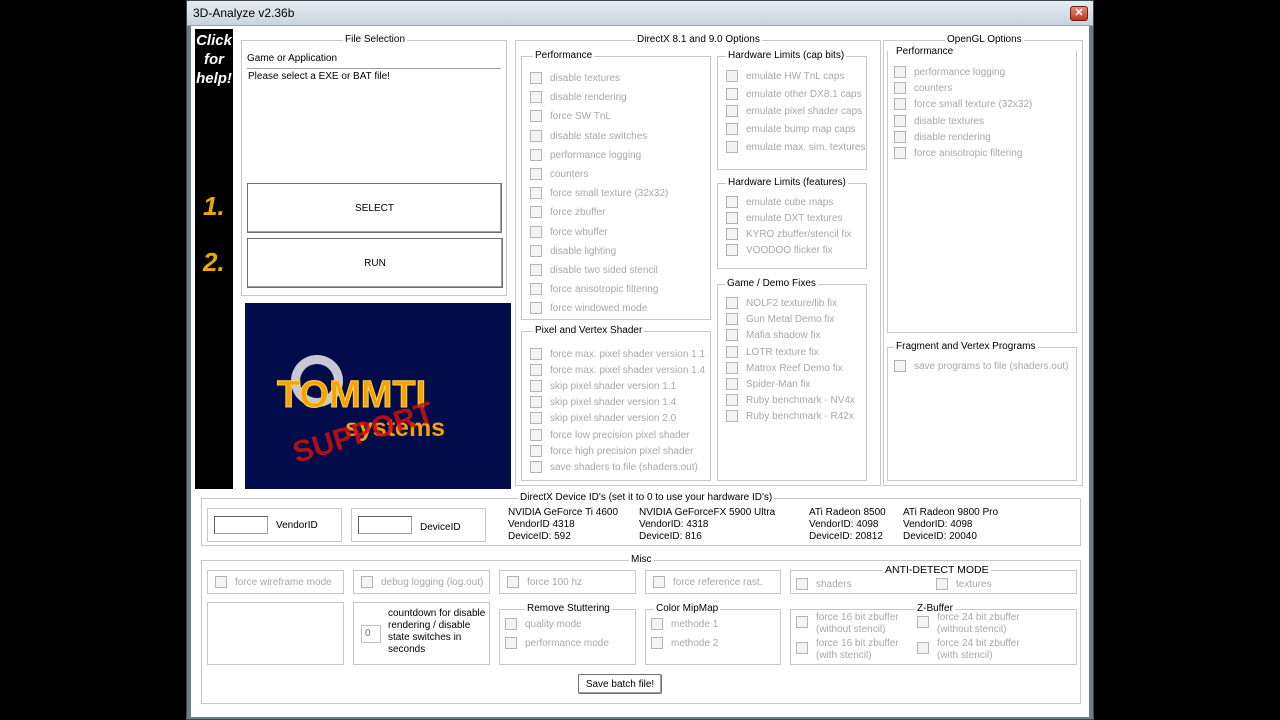 The height and width of the screenshot is (720, 1280). What do you see at coordinates (374, 208) in the screenshot?
I see `select-button: SELECT` at bounding box center [374, 208].